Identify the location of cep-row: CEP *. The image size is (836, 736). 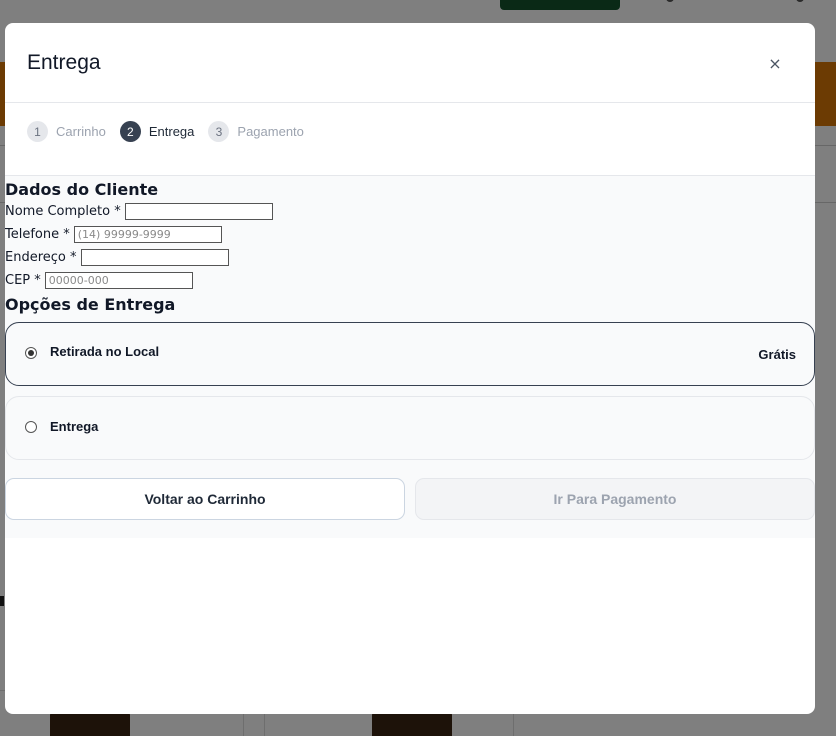
(410, 280).